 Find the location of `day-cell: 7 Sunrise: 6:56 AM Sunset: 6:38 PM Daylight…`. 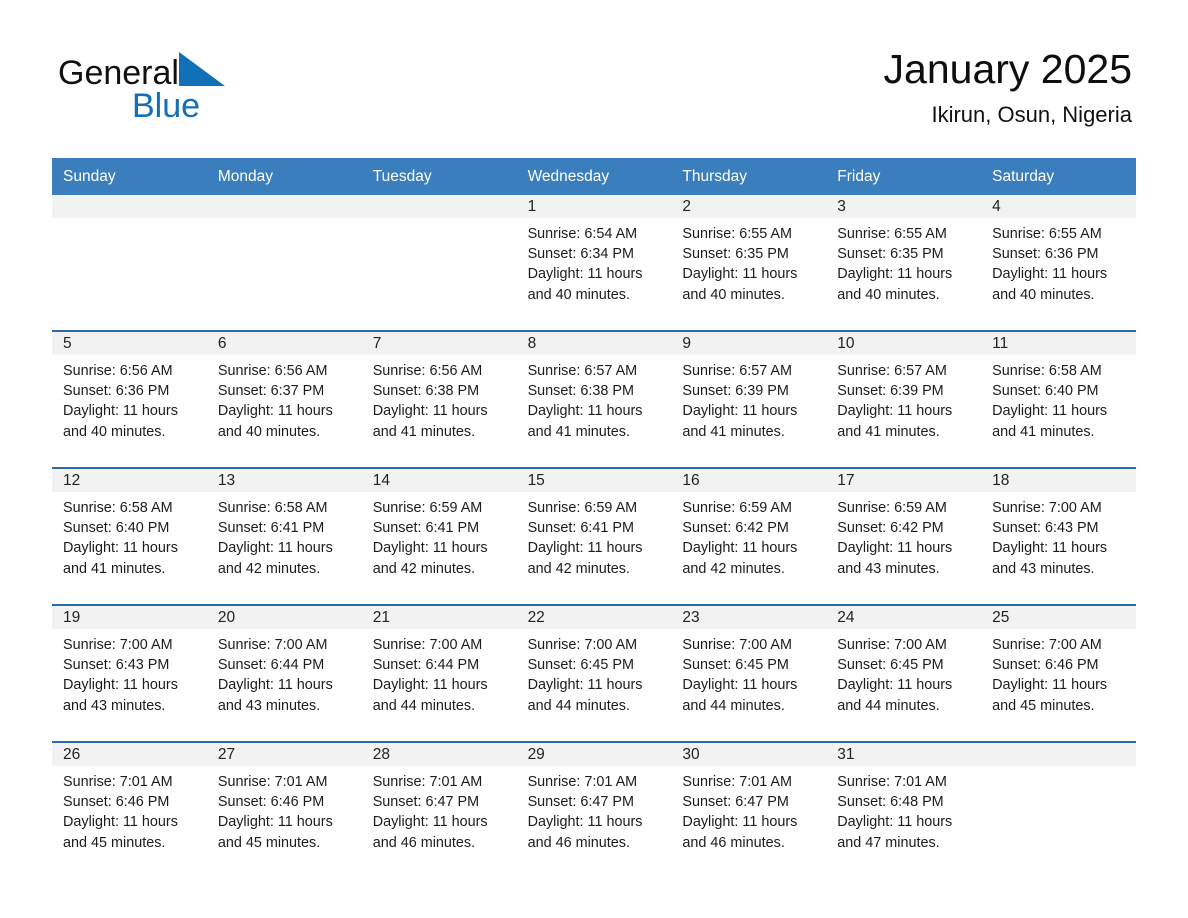

day-cell: 7 Sunrise: 6:56 AM Sunset: 6:38 PM Daylight… is located at coordinates (439, 394).